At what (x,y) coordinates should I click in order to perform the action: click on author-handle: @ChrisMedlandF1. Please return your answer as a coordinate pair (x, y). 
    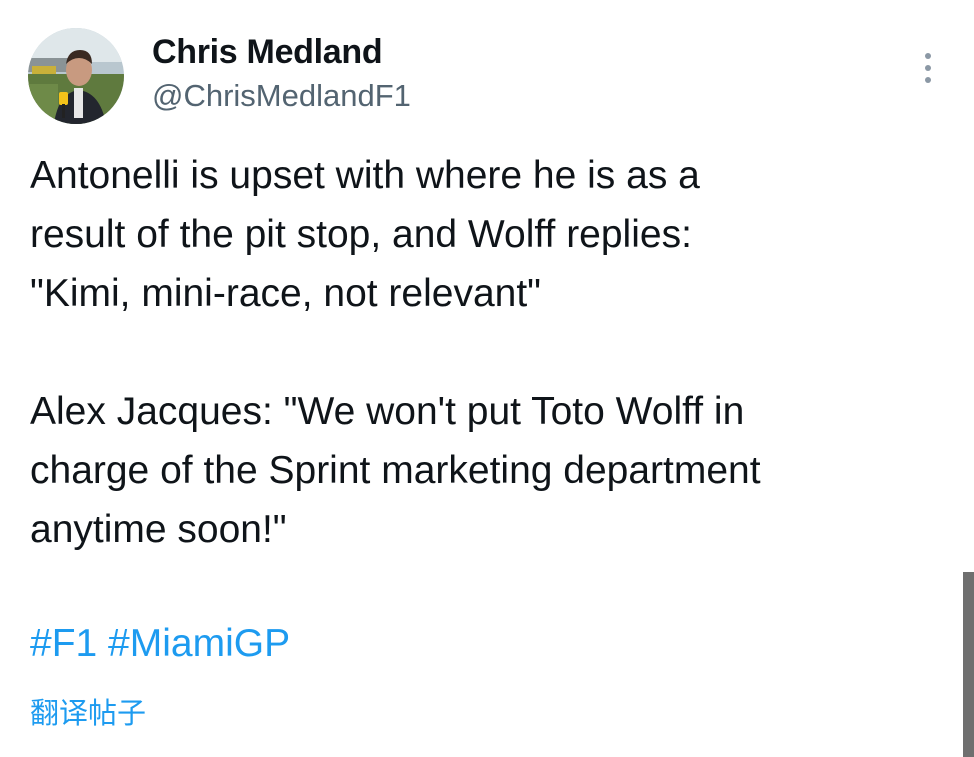
    Looking at the image, I should click on (281, 96).